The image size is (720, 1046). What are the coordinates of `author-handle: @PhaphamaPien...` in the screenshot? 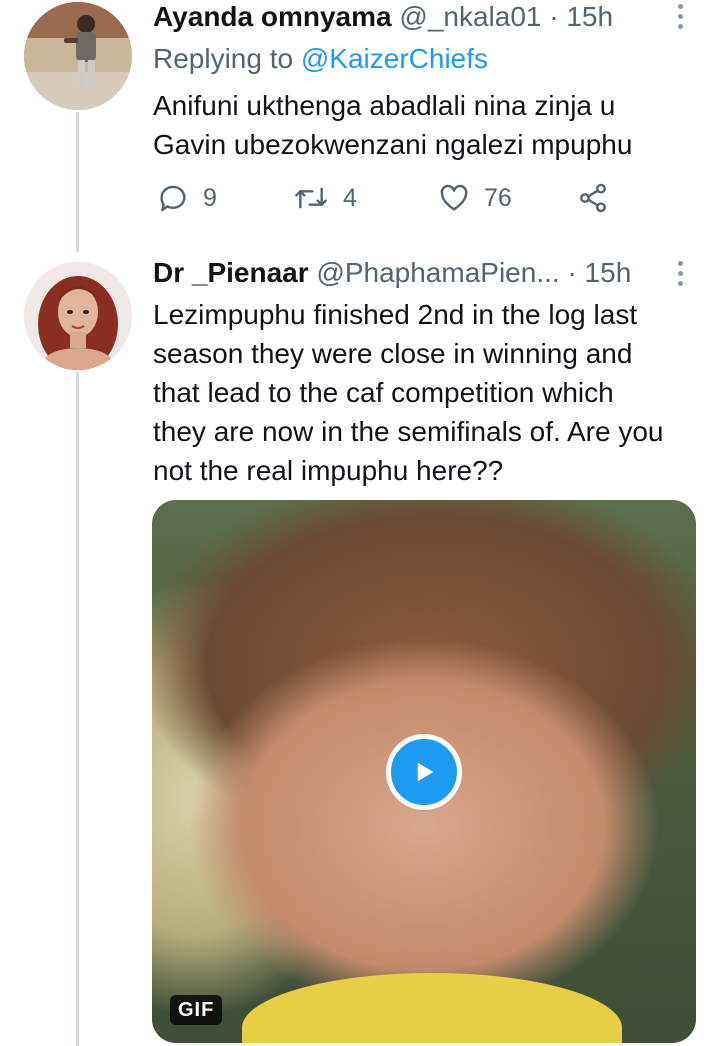 It's located at (437, 272).